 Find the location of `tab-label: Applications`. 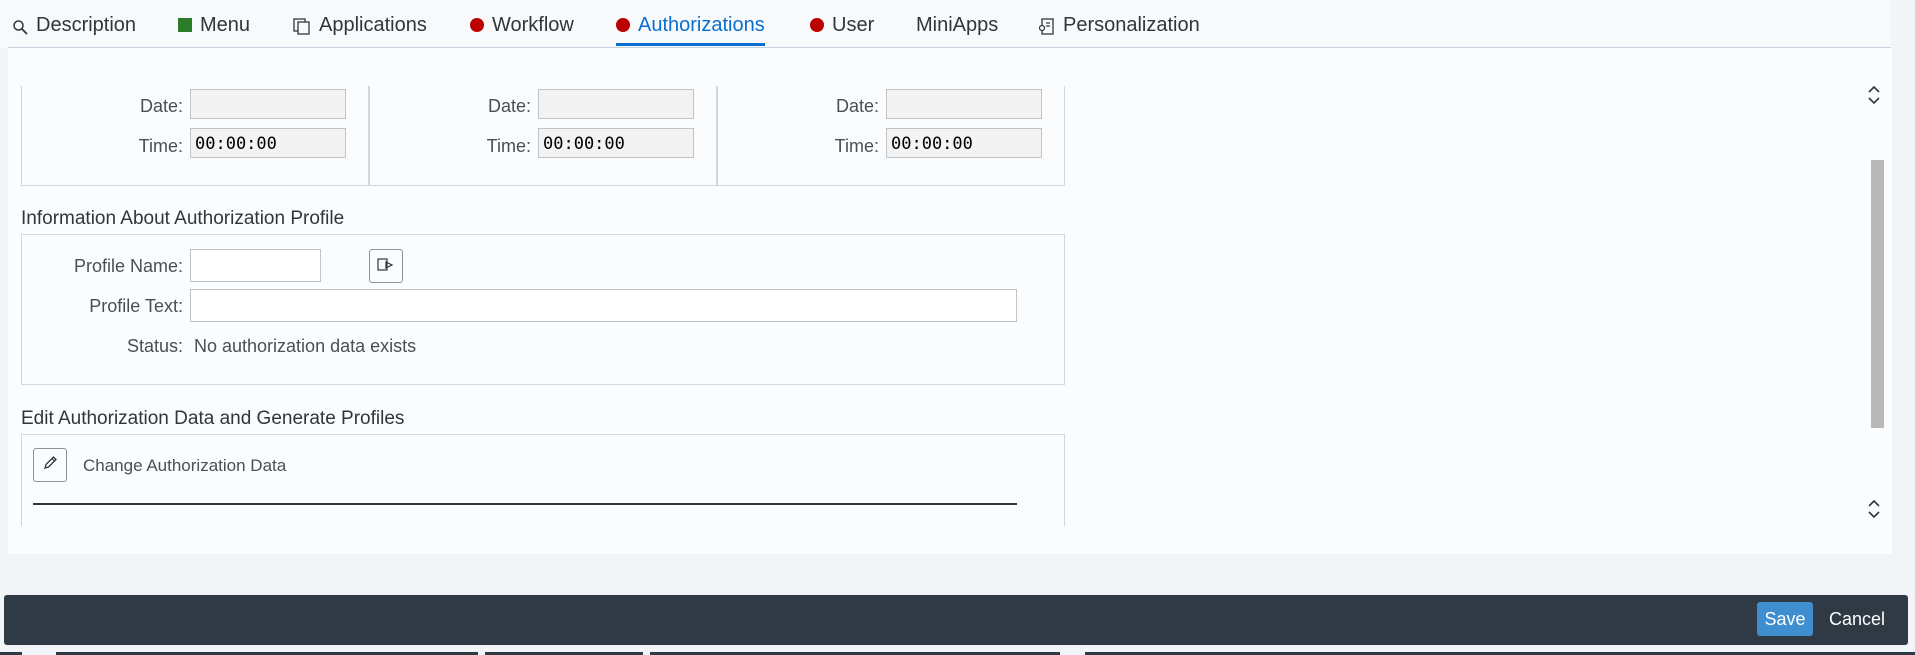

tab-label: Applications is located at coordinates (373, 25).